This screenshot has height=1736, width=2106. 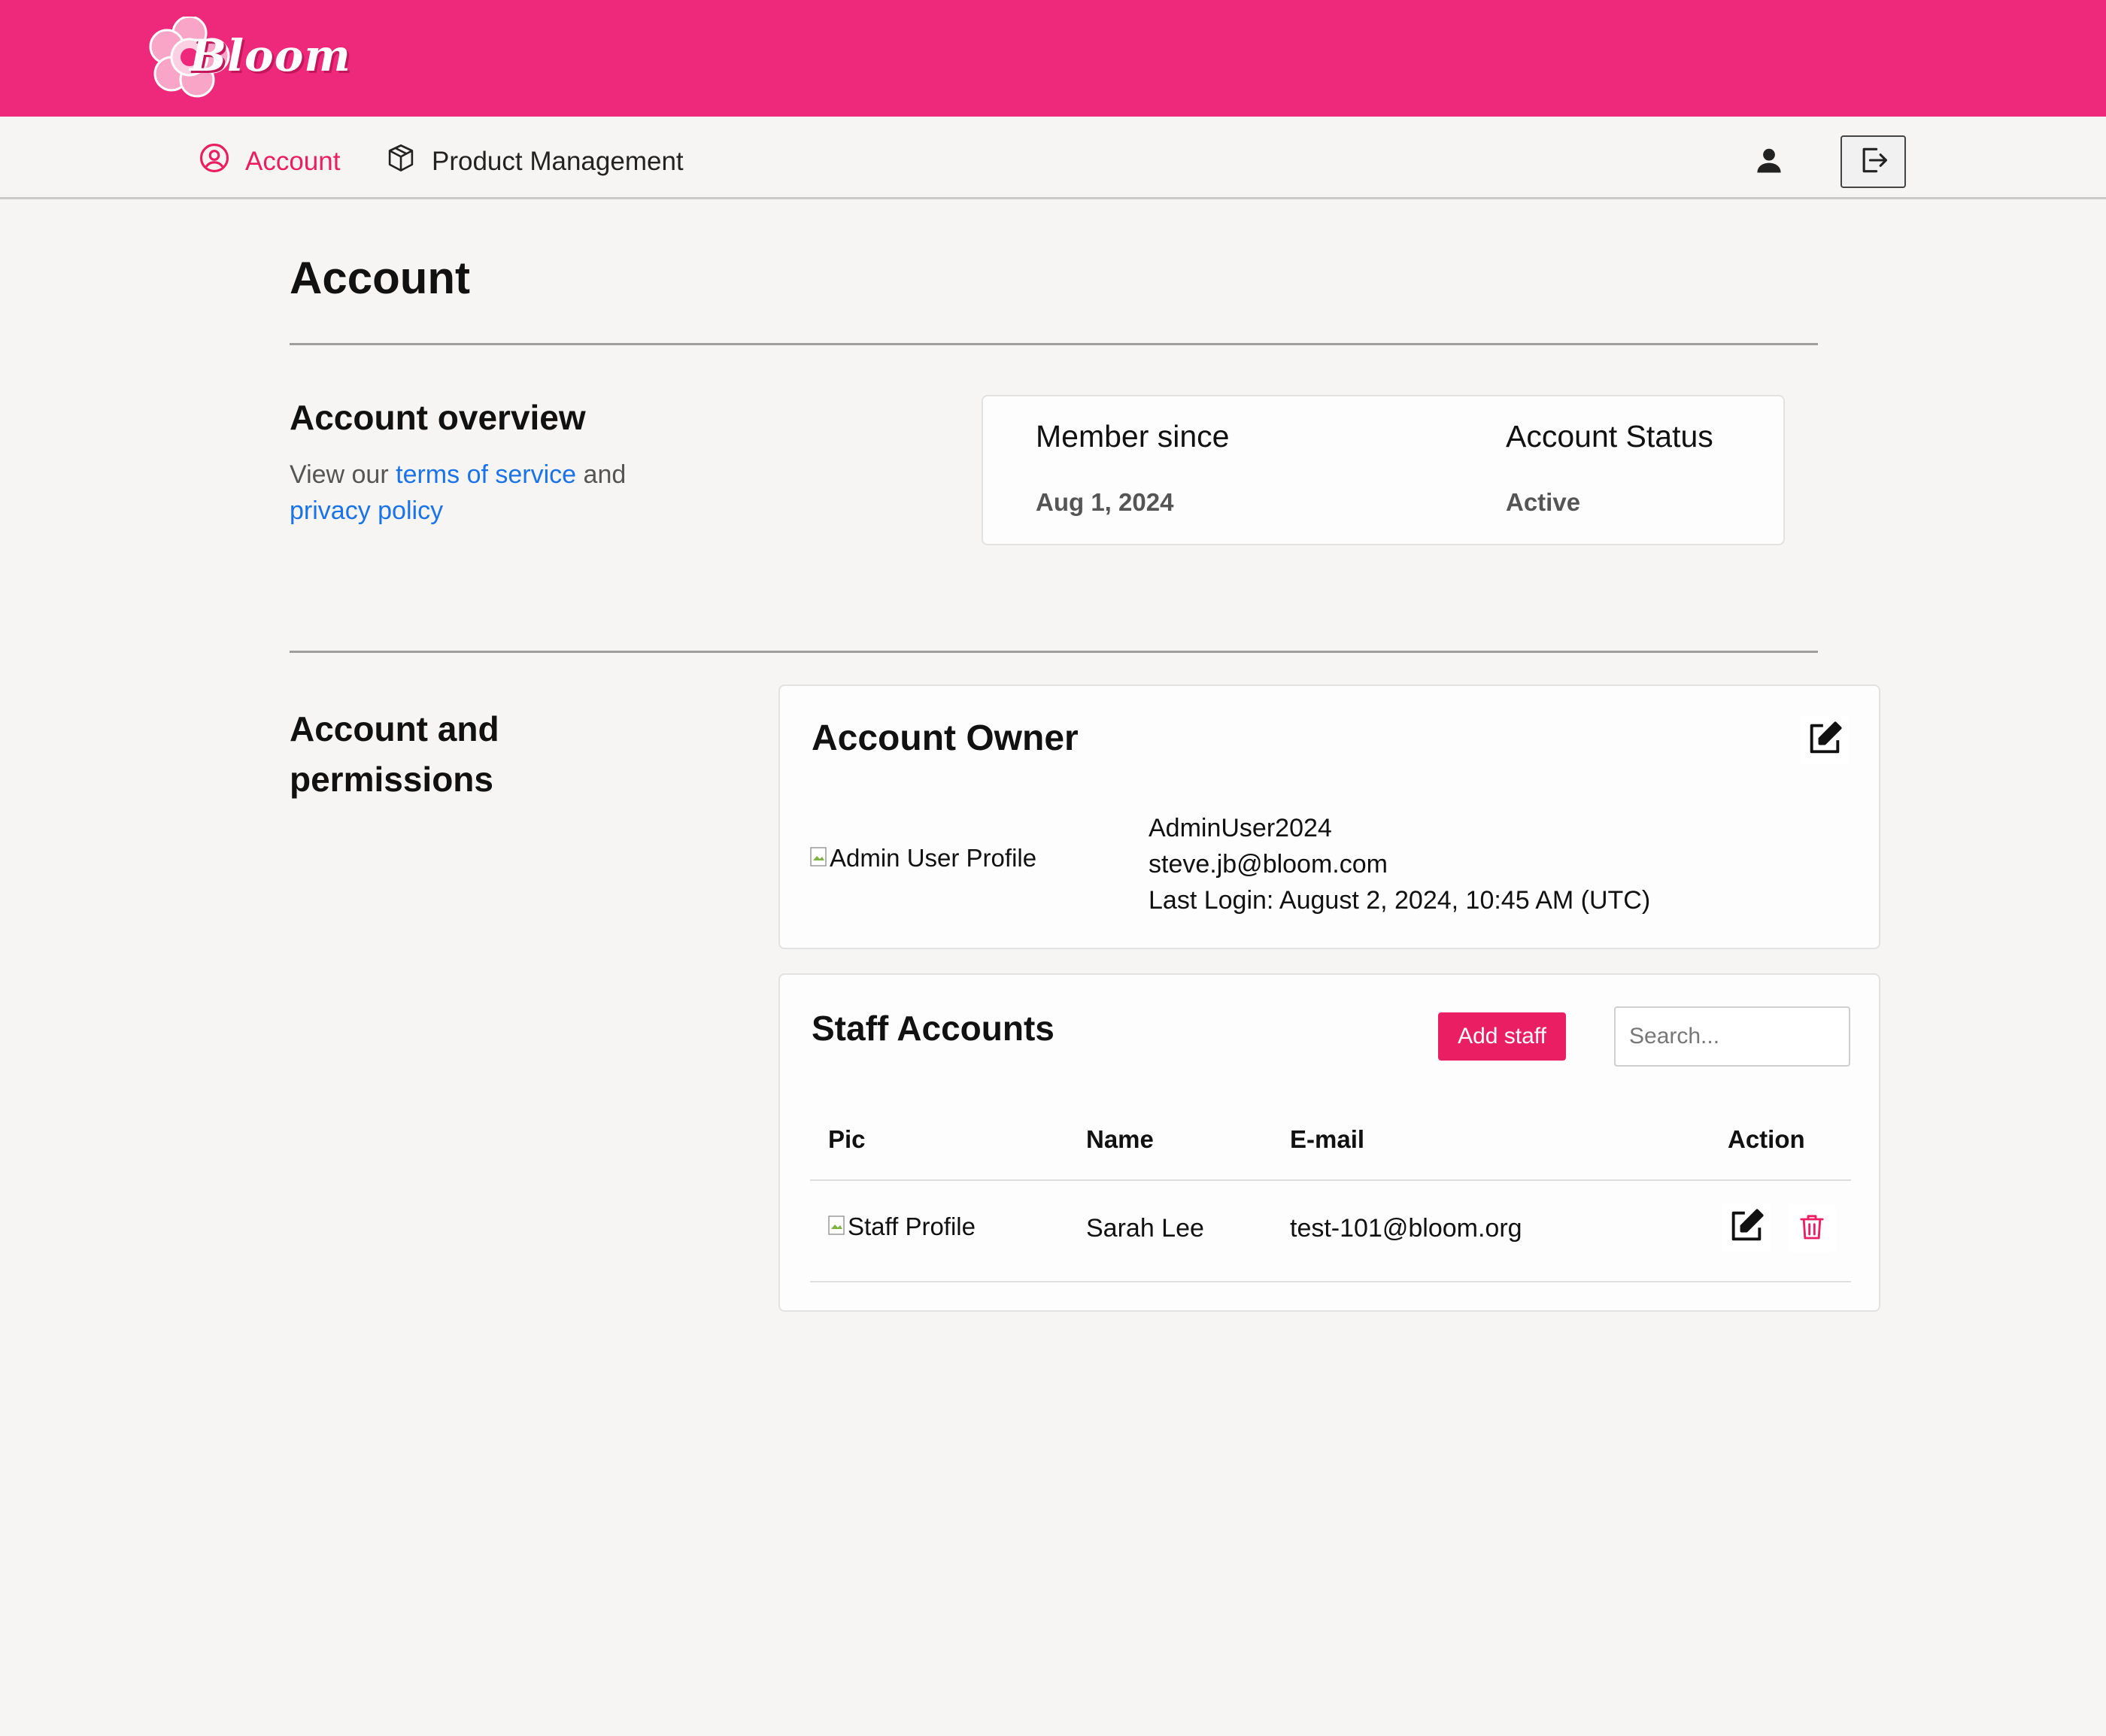 What do you see at coordinates (1327, 1139) in the screenshot?
I see `column-header-email: E-mail` at bounding box center [1327, 1139].